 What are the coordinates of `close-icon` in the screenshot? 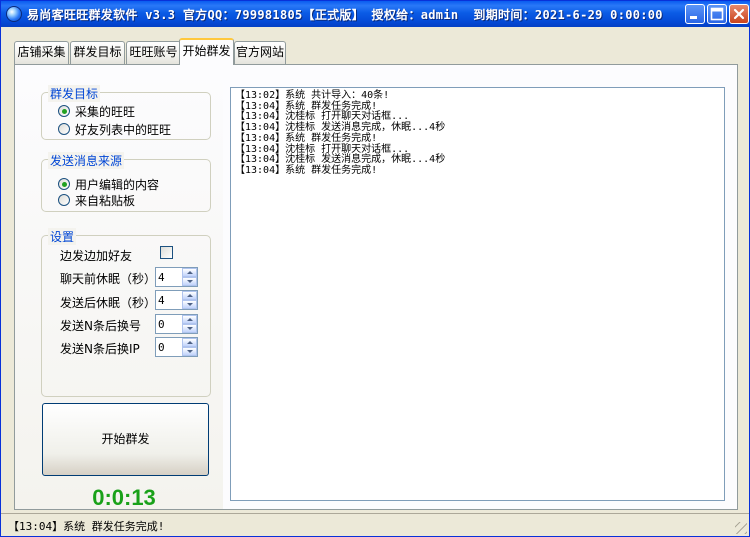 It's located at (739, 14).